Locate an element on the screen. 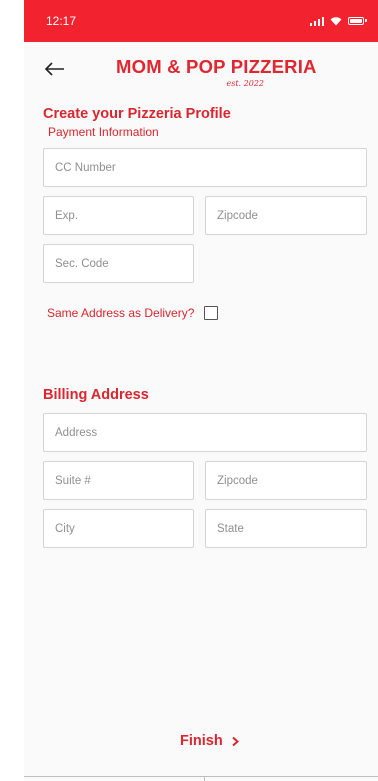 This screenshot has height=781, width=378. status-icons is located at coordinates (338, 21).